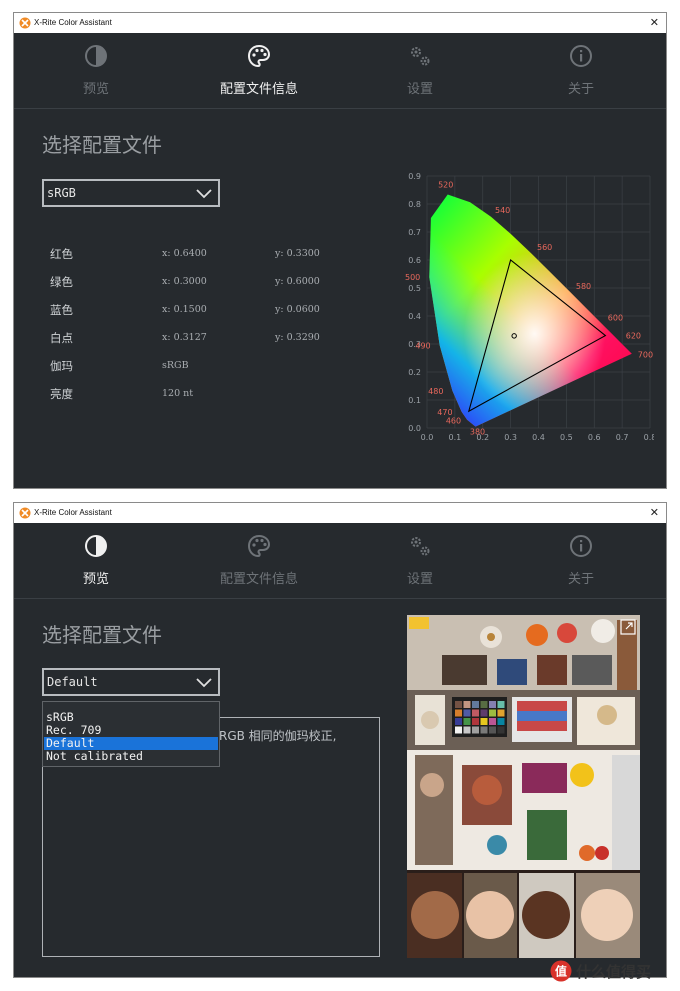 The width and height of the screenshot is (680, 991). Describe the element at coordinates (297, 253) in the screenshot. I see `info-y-value: y: 0.3300` at that location.